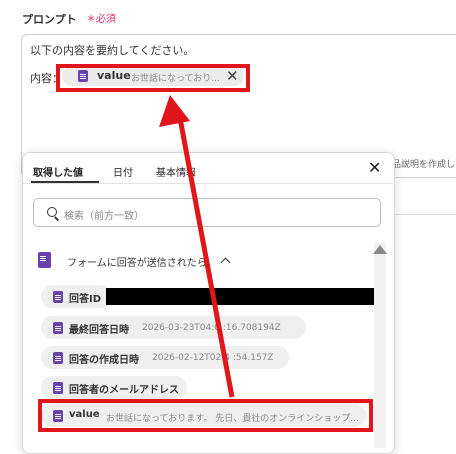 This screenshot has height=454, width=456. Describe the element at coordinates (197, 246) in the screenshot. I see `arrow-up-icon` at that location.